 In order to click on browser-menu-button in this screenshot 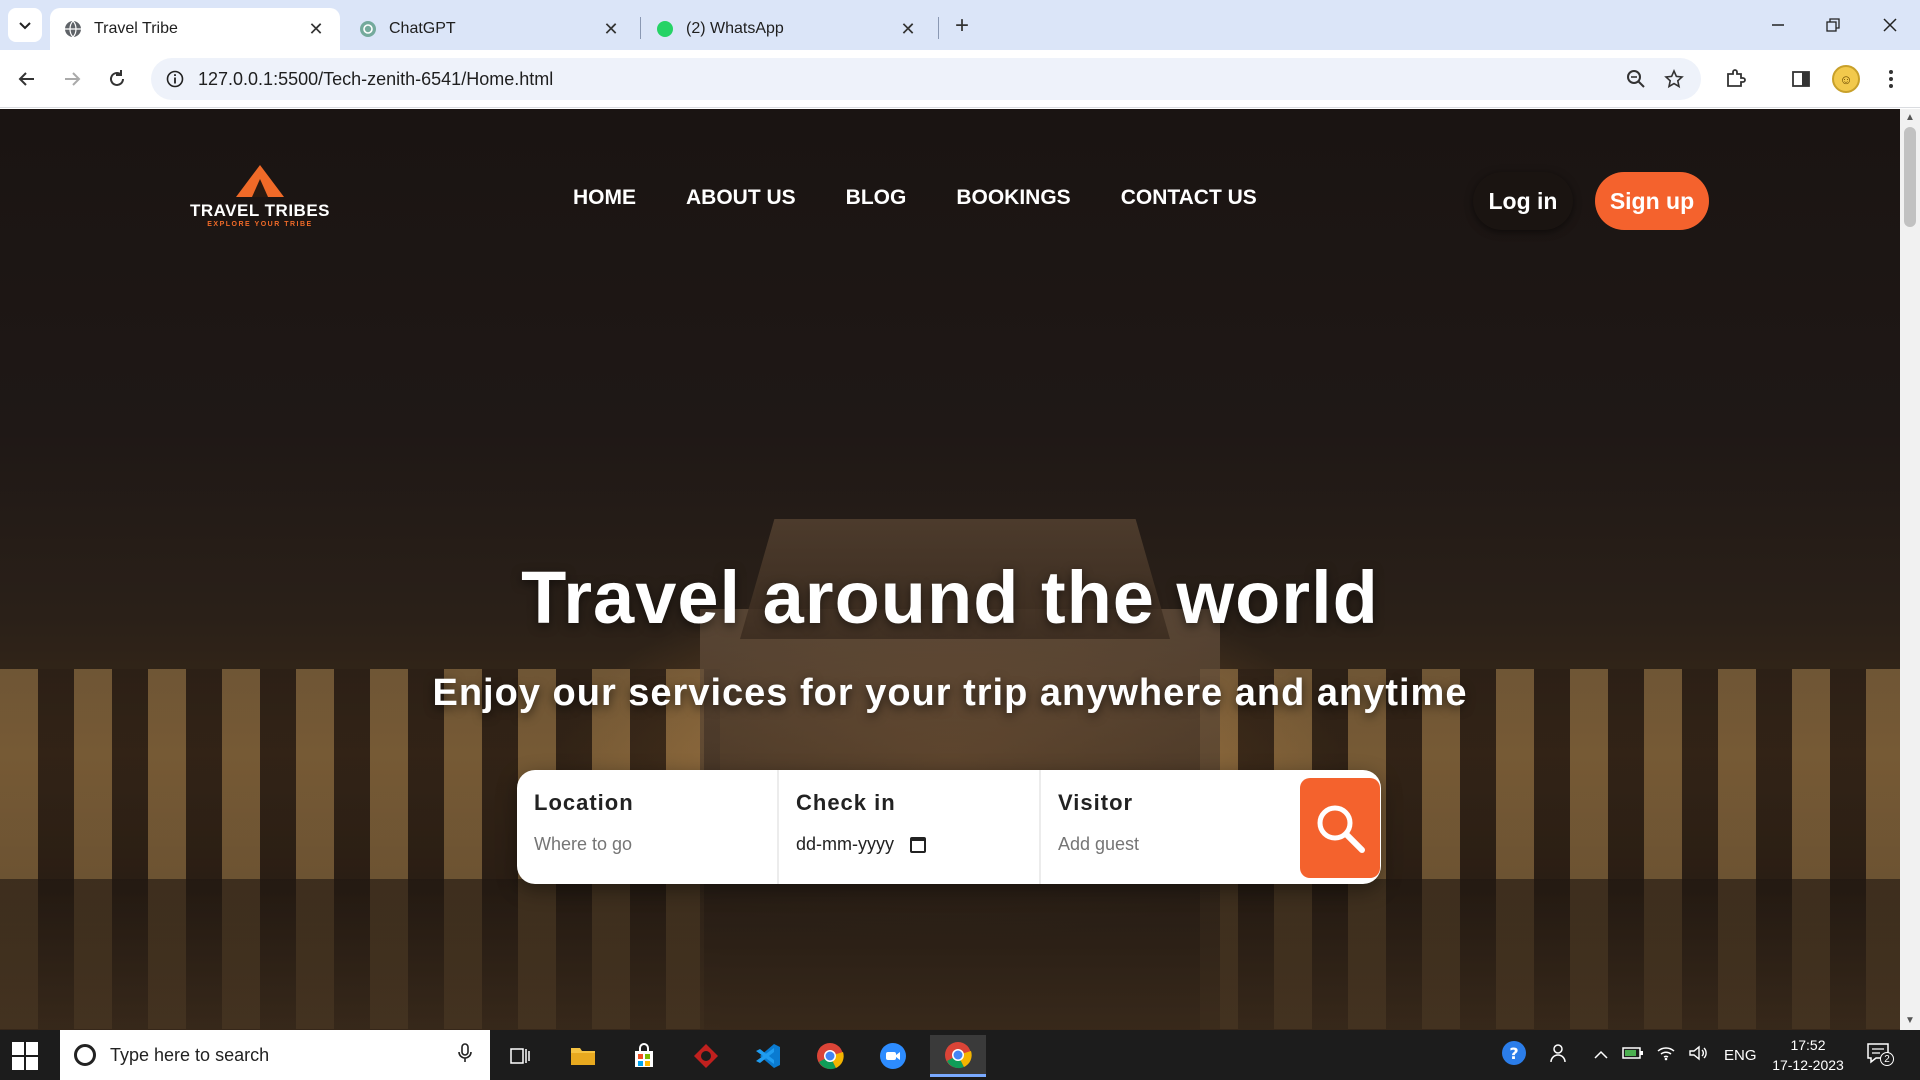, I will do `click(1891, 79)`.